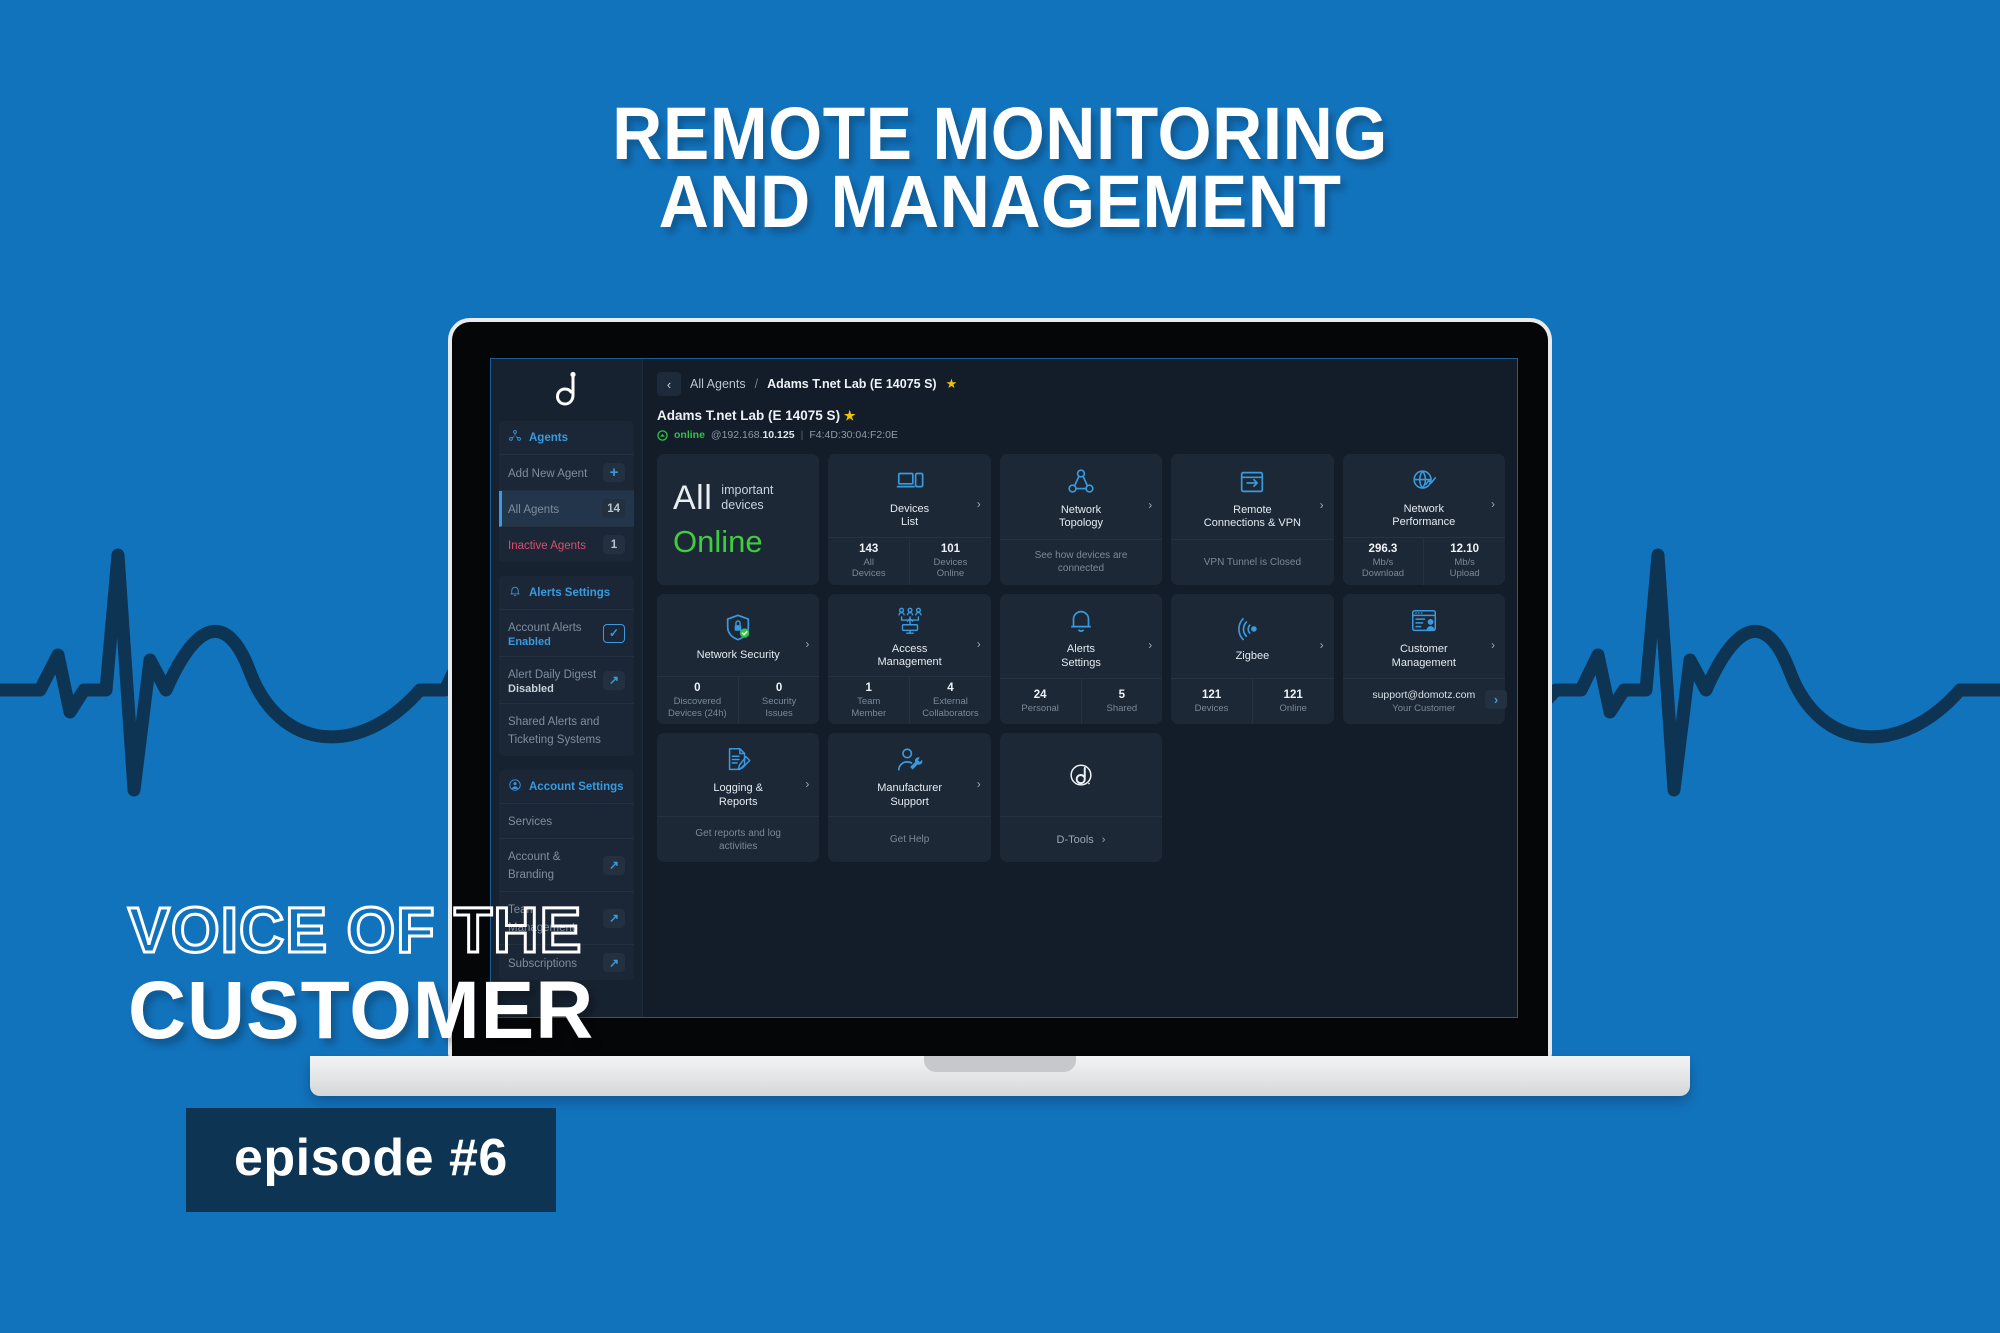 This screenshot has height=1333, width=2000. I want to click on stat-value: 296.3, so click(1383, 548).